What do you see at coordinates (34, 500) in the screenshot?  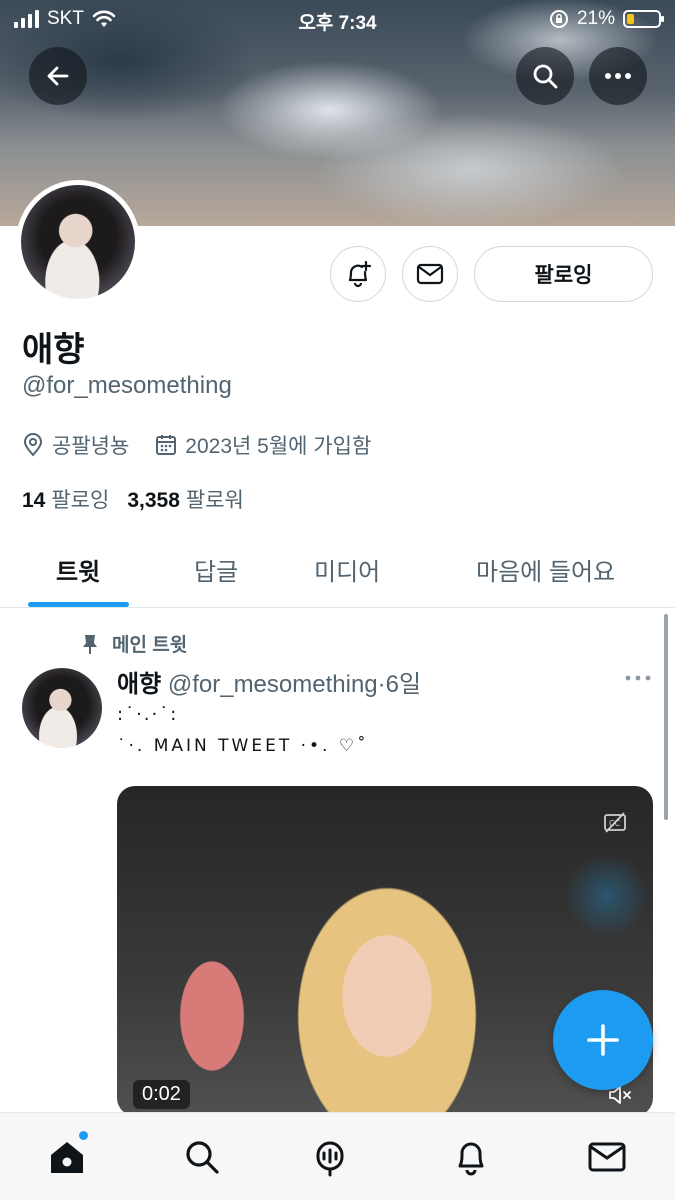 I see `following-count: 14` at bounding box center [34, 500].